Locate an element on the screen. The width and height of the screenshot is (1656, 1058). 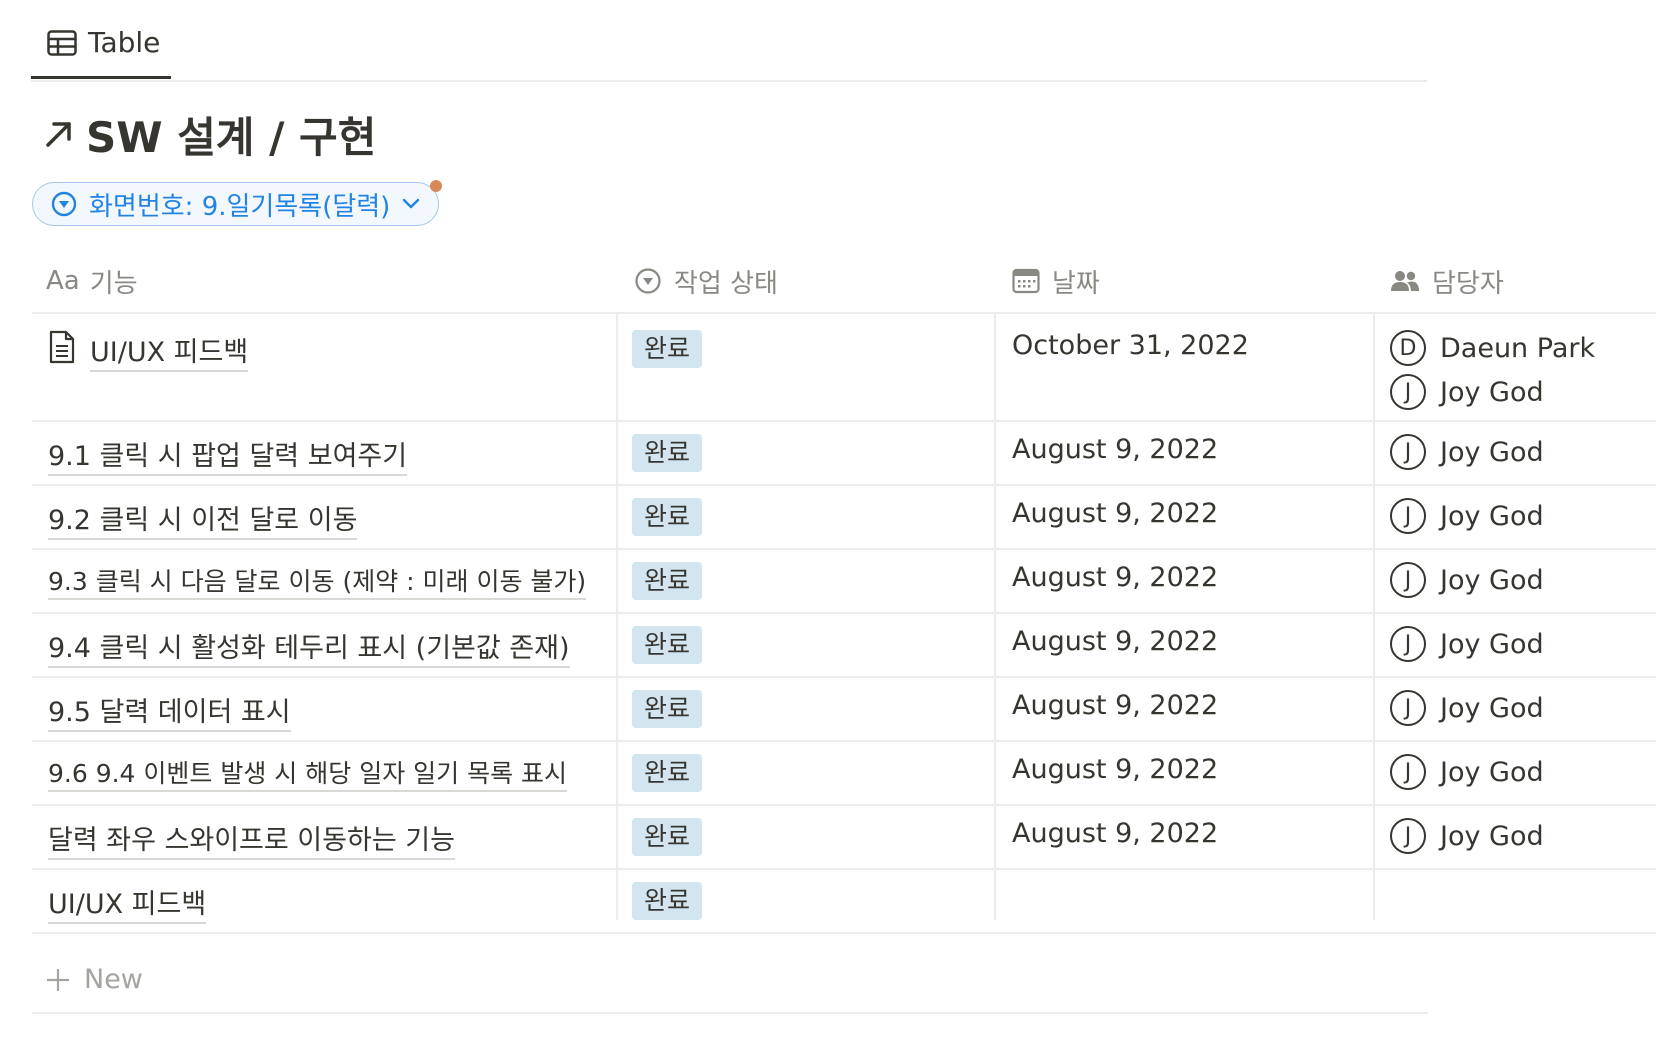
view-tab-table: Table is located at coordinates (101, 41).